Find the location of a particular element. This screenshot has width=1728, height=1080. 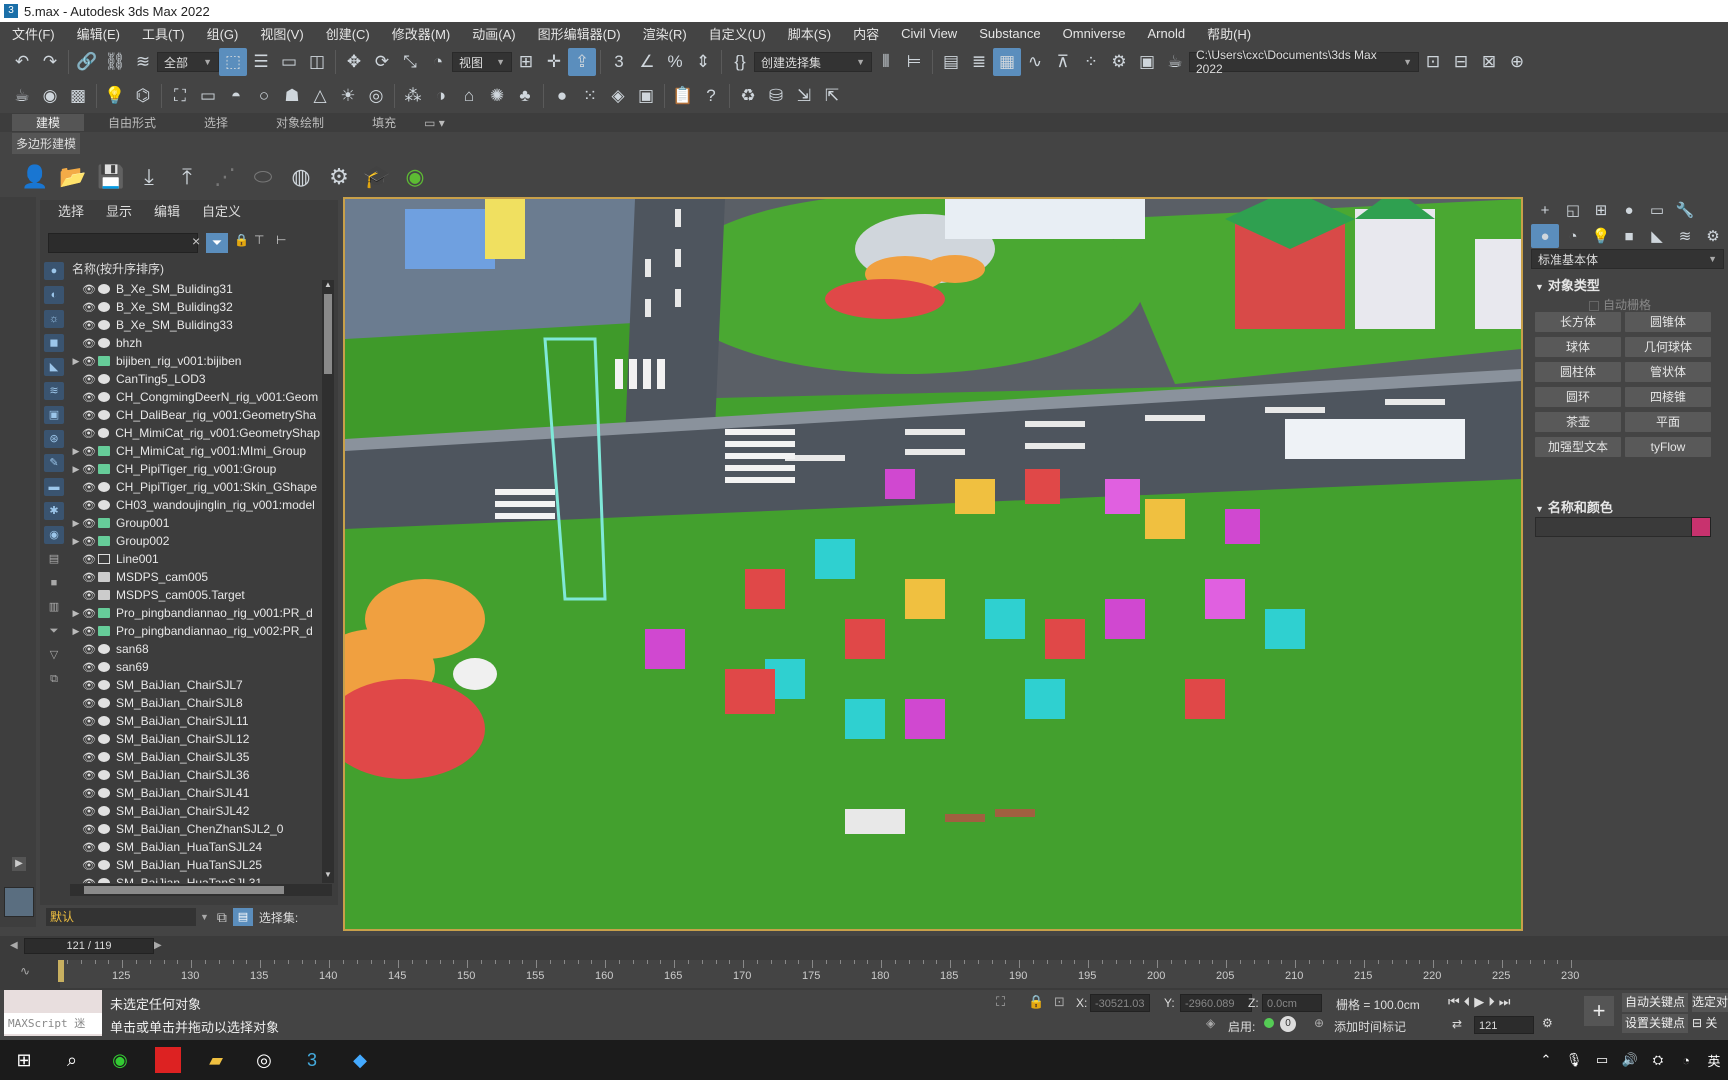

motion-tab-icon: ● is located at coordinates (1629, 210).